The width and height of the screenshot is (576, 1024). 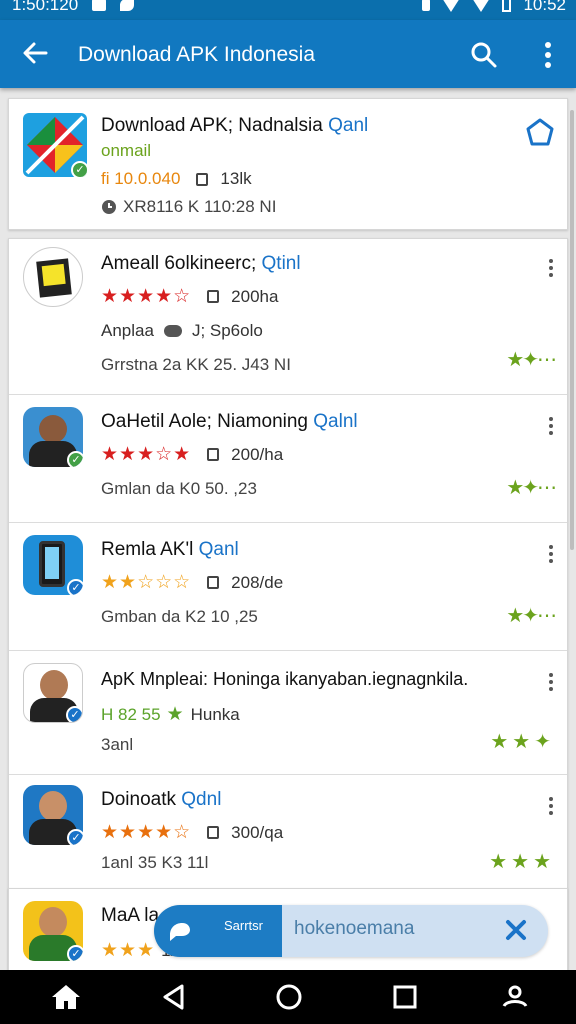 I want to click on app-version: J; Sp6olo, so click(x=227, y=330).